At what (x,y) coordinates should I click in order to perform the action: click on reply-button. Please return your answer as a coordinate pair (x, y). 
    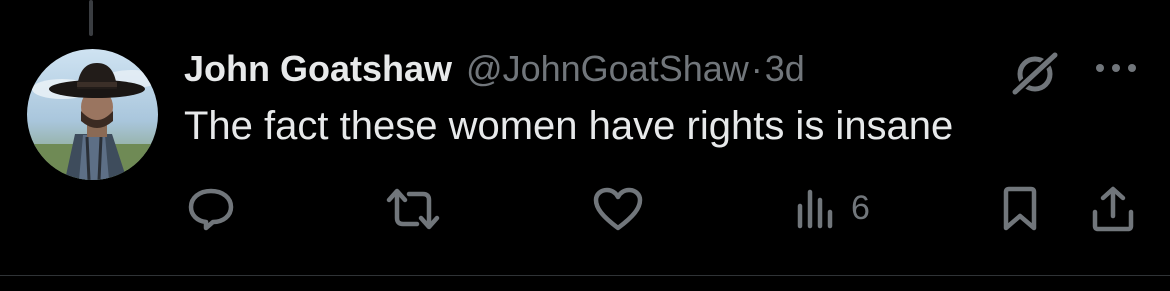
    Looking at the image, I should click on (211, 209).